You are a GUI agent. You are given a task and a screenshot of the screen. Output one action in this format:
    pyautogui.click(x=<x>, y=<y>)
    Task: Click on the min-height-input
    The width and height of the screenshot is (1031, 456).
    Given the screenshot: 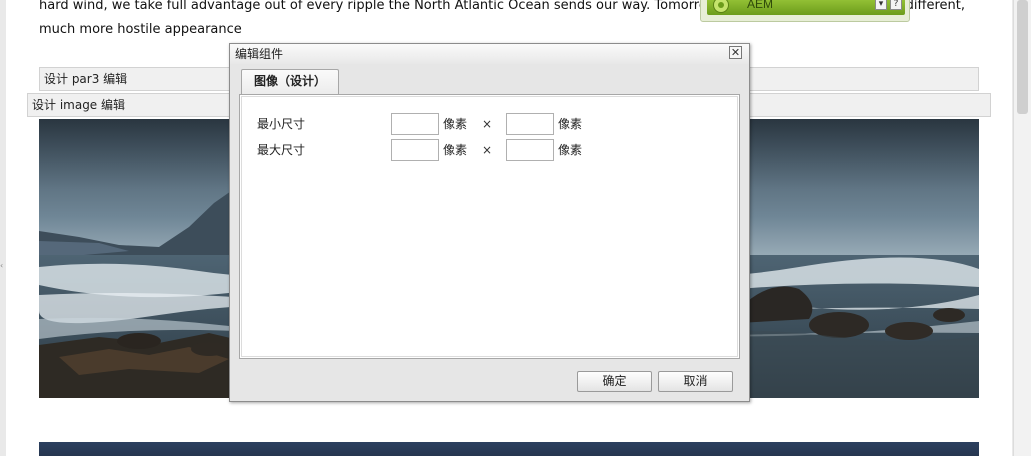 What is the action you would take?
    pyautogui.click(x=530, y=124)
    